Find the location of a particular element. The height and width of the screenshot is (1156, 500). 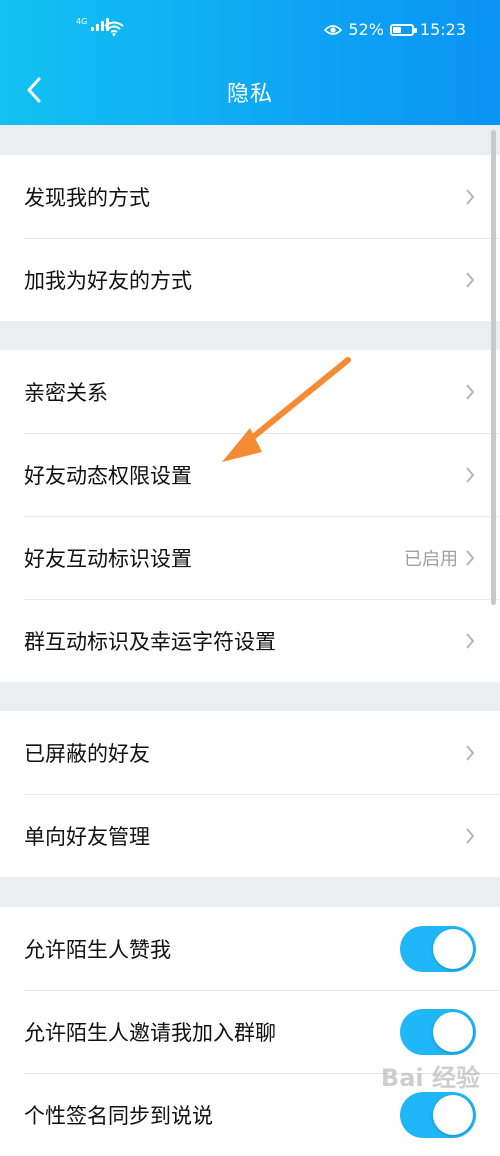

row-label: 允许陌生人邀请我加入群聊 is located at coordinates (150, 1032).